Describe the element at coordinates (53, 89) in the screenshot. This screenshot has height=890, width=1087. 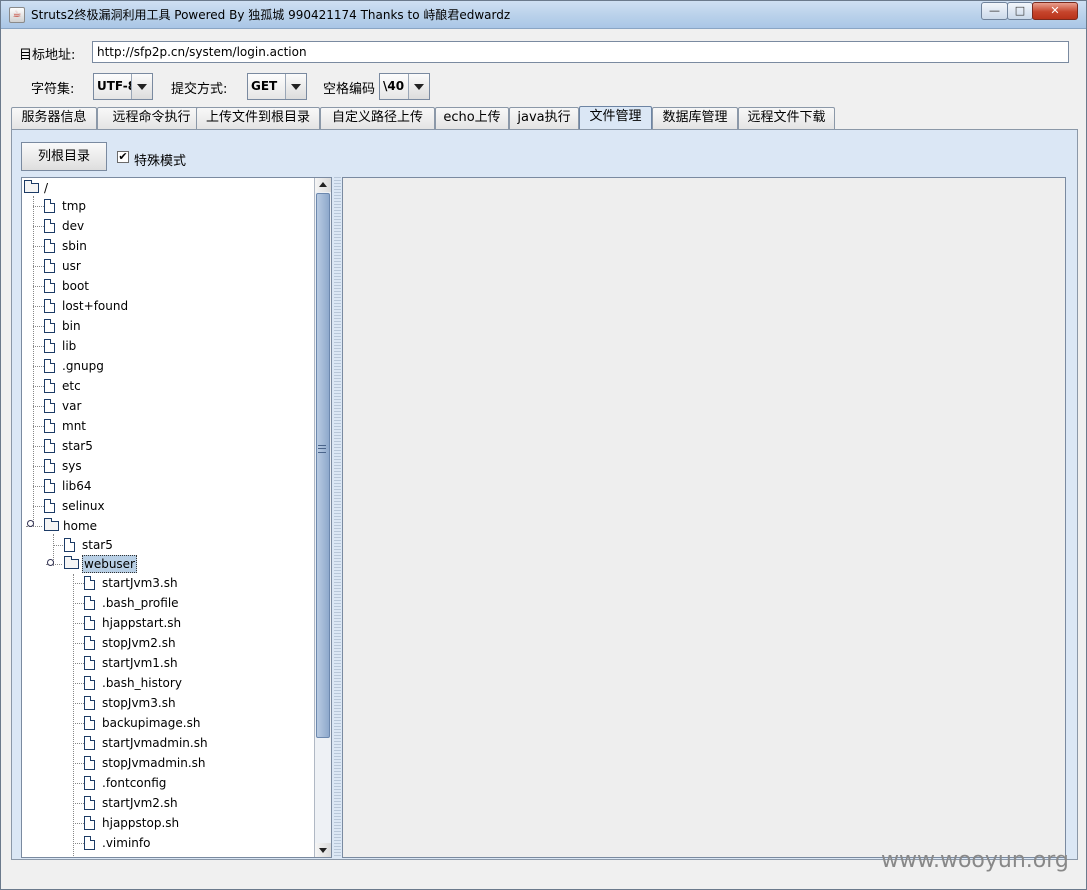
I see `charset-label: 字符集:` at that location.